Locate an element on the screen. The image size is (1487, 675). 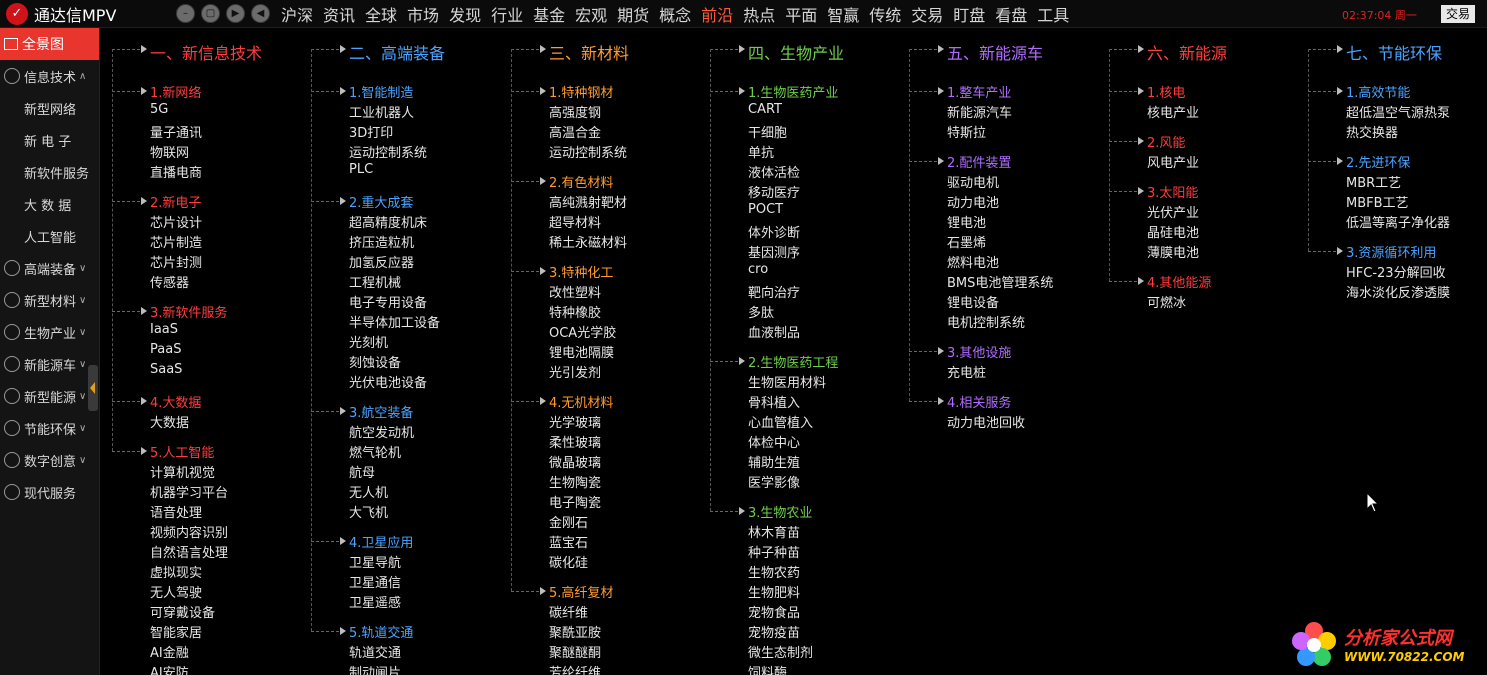
window-button-2: ▶ is located at coordinates (235, 13).